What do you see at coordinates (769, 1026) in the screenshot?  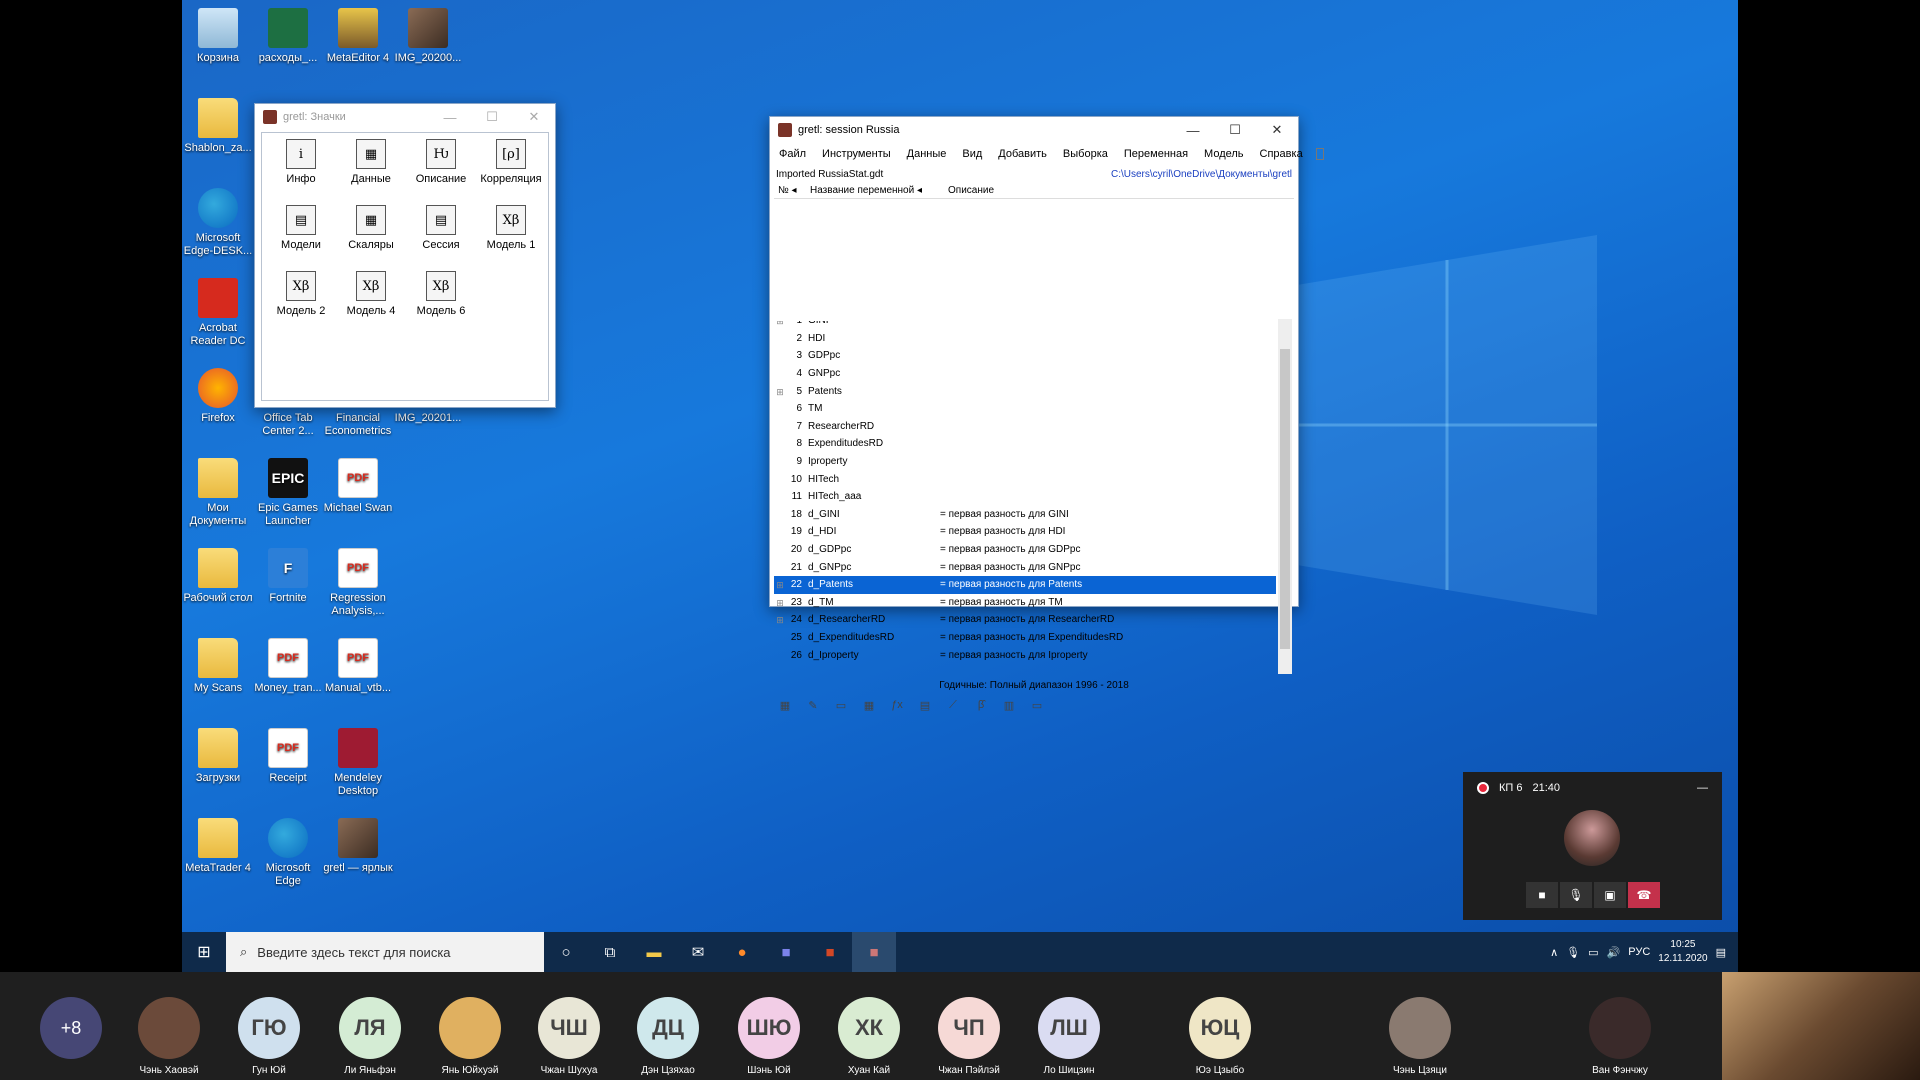 I see `participant-tile: ШЮ Шэнь Юй` at bounding box center [769, 1026].